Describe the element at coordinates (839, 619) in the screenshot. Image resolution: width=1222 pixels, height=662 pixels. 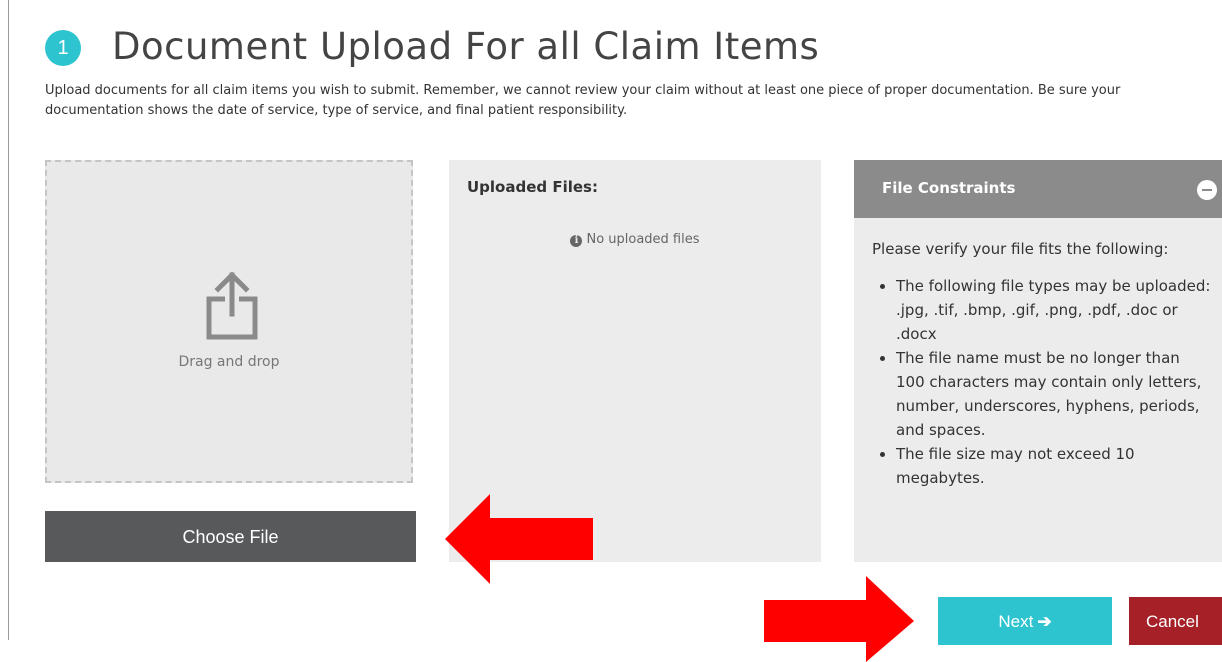
I see `annotation-arrow-right-icon` at that location.